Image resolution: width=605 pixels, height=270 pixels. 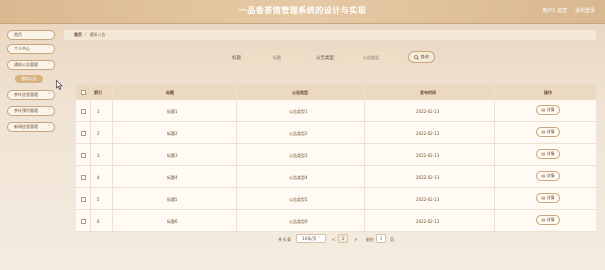 What do you see at coordinates (31, 49) in the screenshot?
I see `sidebar-item-profile: 个人中心 ˅` at bounding box center [31, 49].